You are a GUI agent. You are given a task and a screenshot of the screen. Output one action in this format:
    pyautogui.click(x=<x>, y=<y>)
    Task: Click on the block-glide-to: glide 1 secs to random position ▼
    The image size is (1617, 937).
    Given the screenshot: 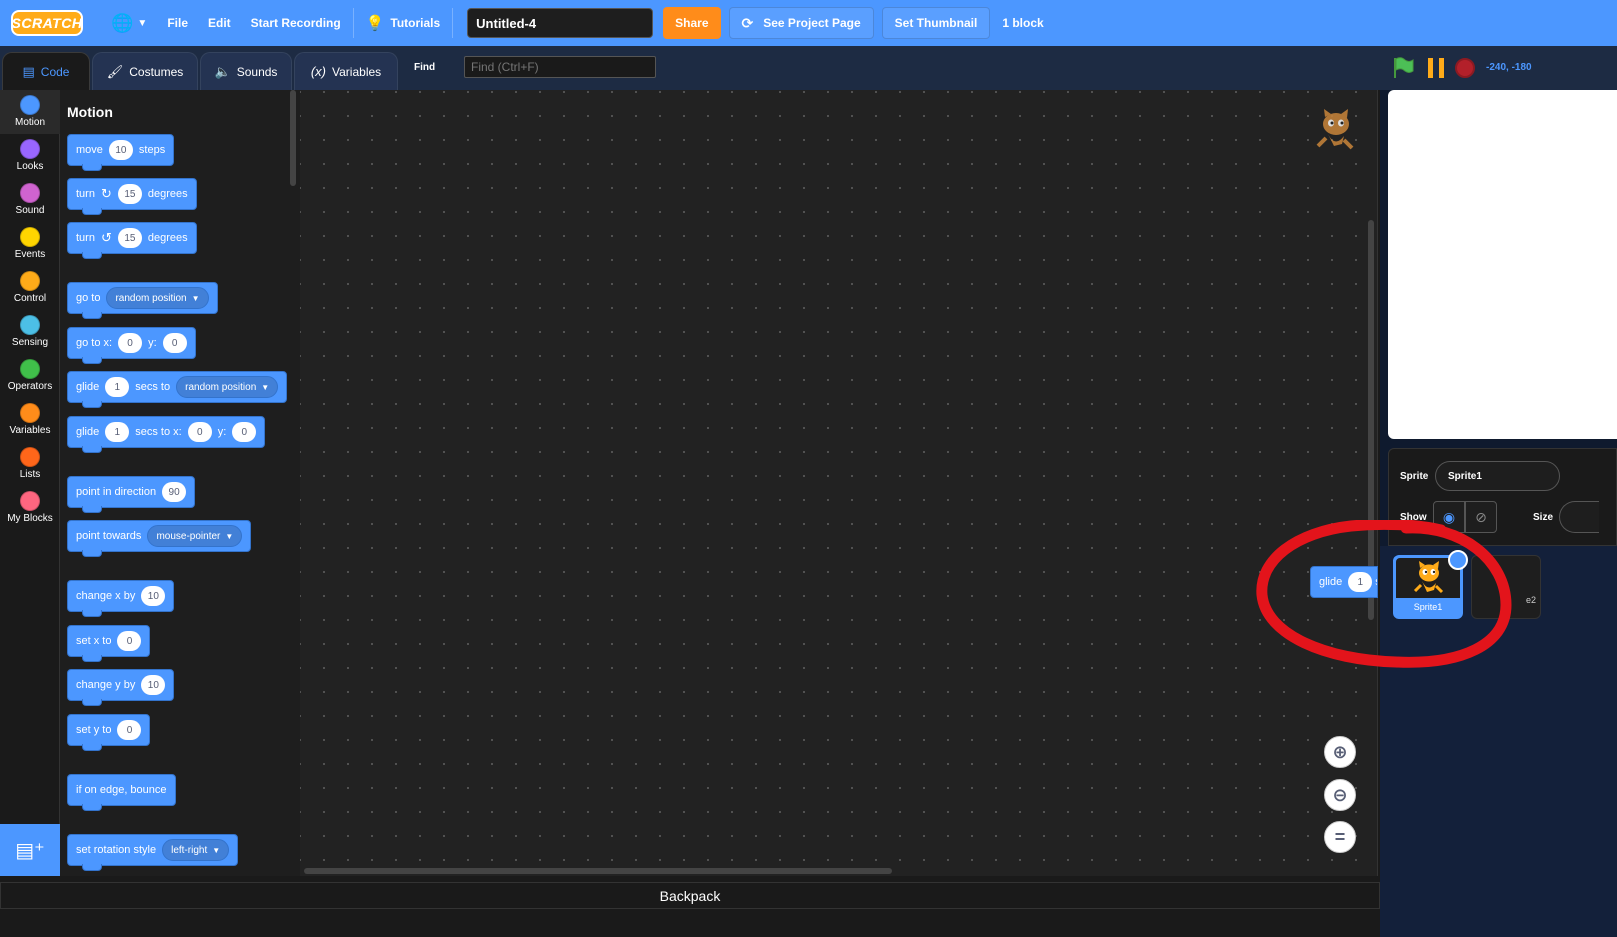 What is the action you would take?
    pyautogui.click(x=177, y=389)
    